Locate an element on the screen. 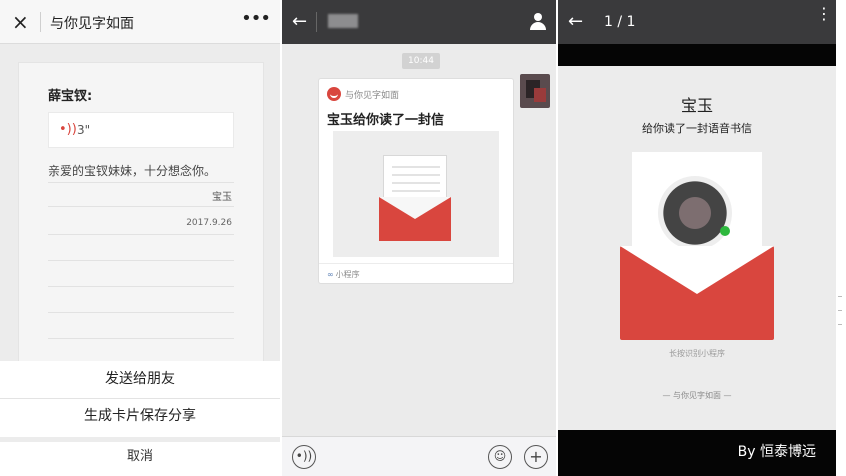 The height and width of the screenshot is (476, 846). card-headline: 宝玉给你读了一封信 is located at coordinates (386, 120).